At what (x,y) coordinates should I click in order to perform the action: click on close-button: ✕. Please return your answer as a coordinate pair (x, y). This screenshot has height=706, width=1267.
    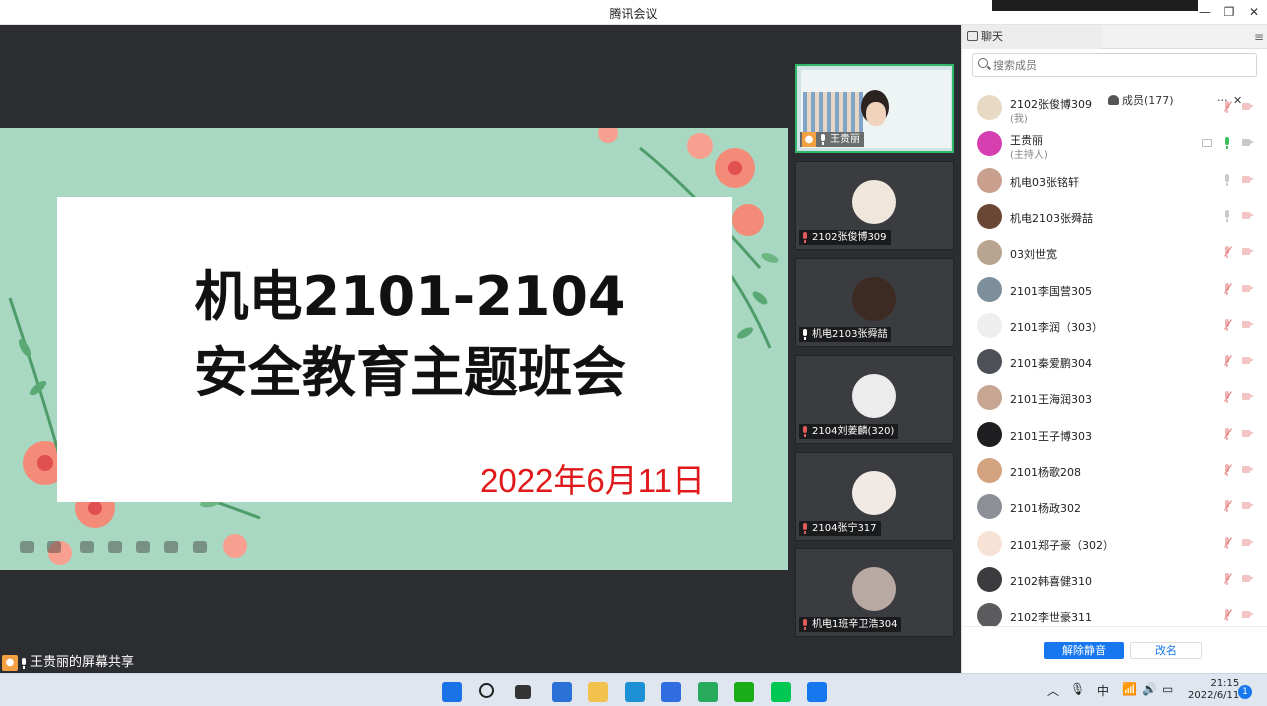
    Looking at the image, I should click on (1254, 12).